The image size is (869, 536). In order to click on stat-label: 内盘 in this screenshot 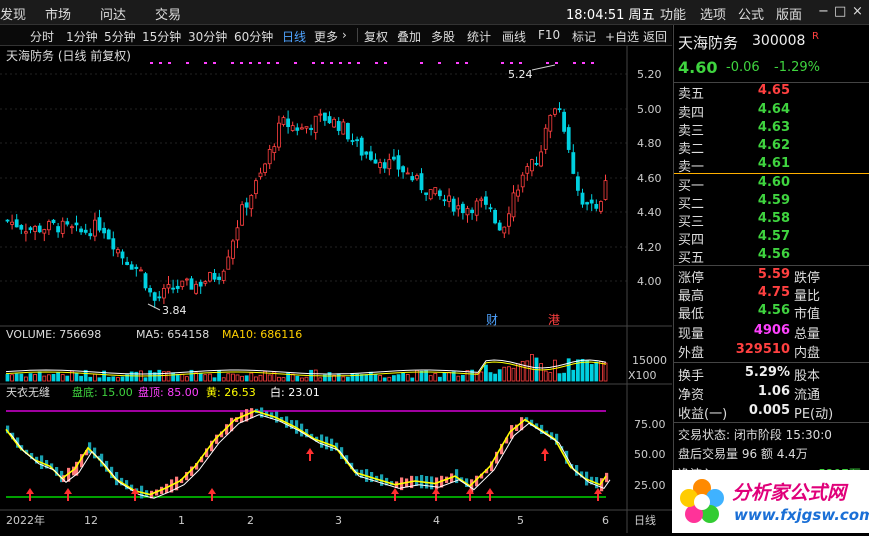, I will do `click(807, 353)`.